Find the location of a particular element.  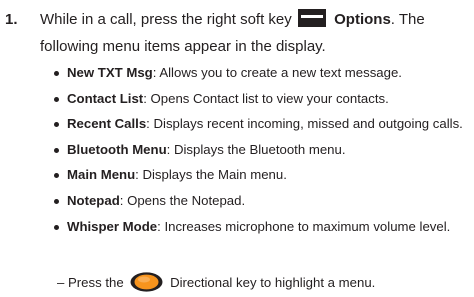

menu-item-name: Whisper Mode is located at coordinates (112, 226).